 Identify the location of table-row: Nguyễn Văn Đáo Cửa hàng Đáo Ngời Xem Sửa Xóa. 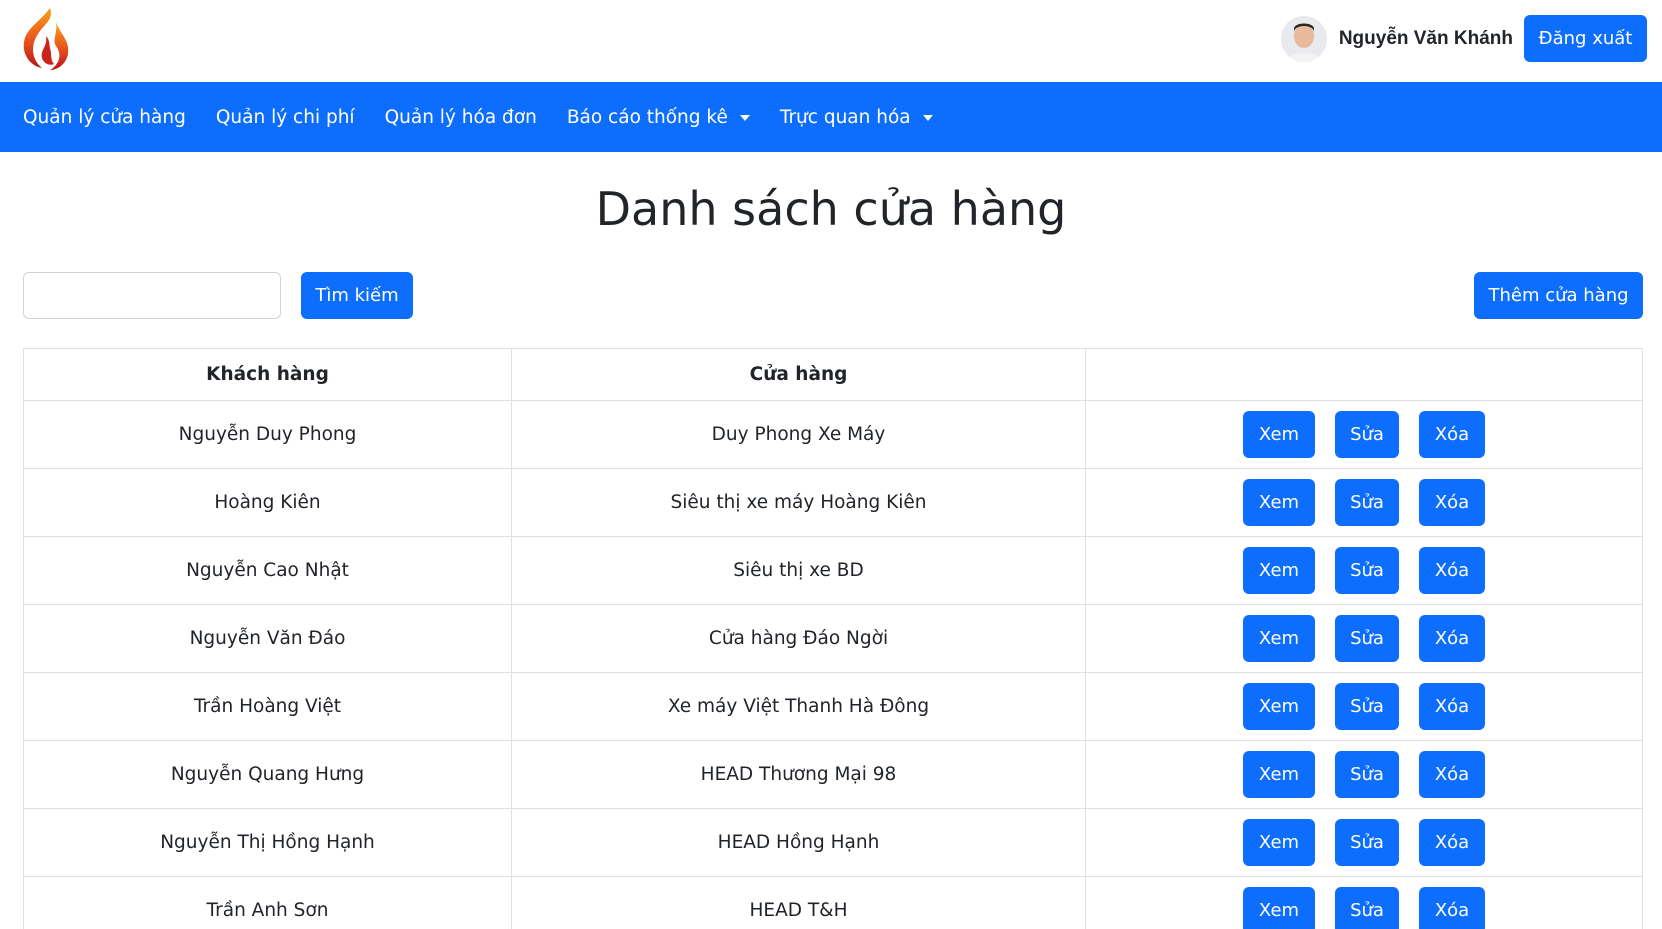
(833, 638).